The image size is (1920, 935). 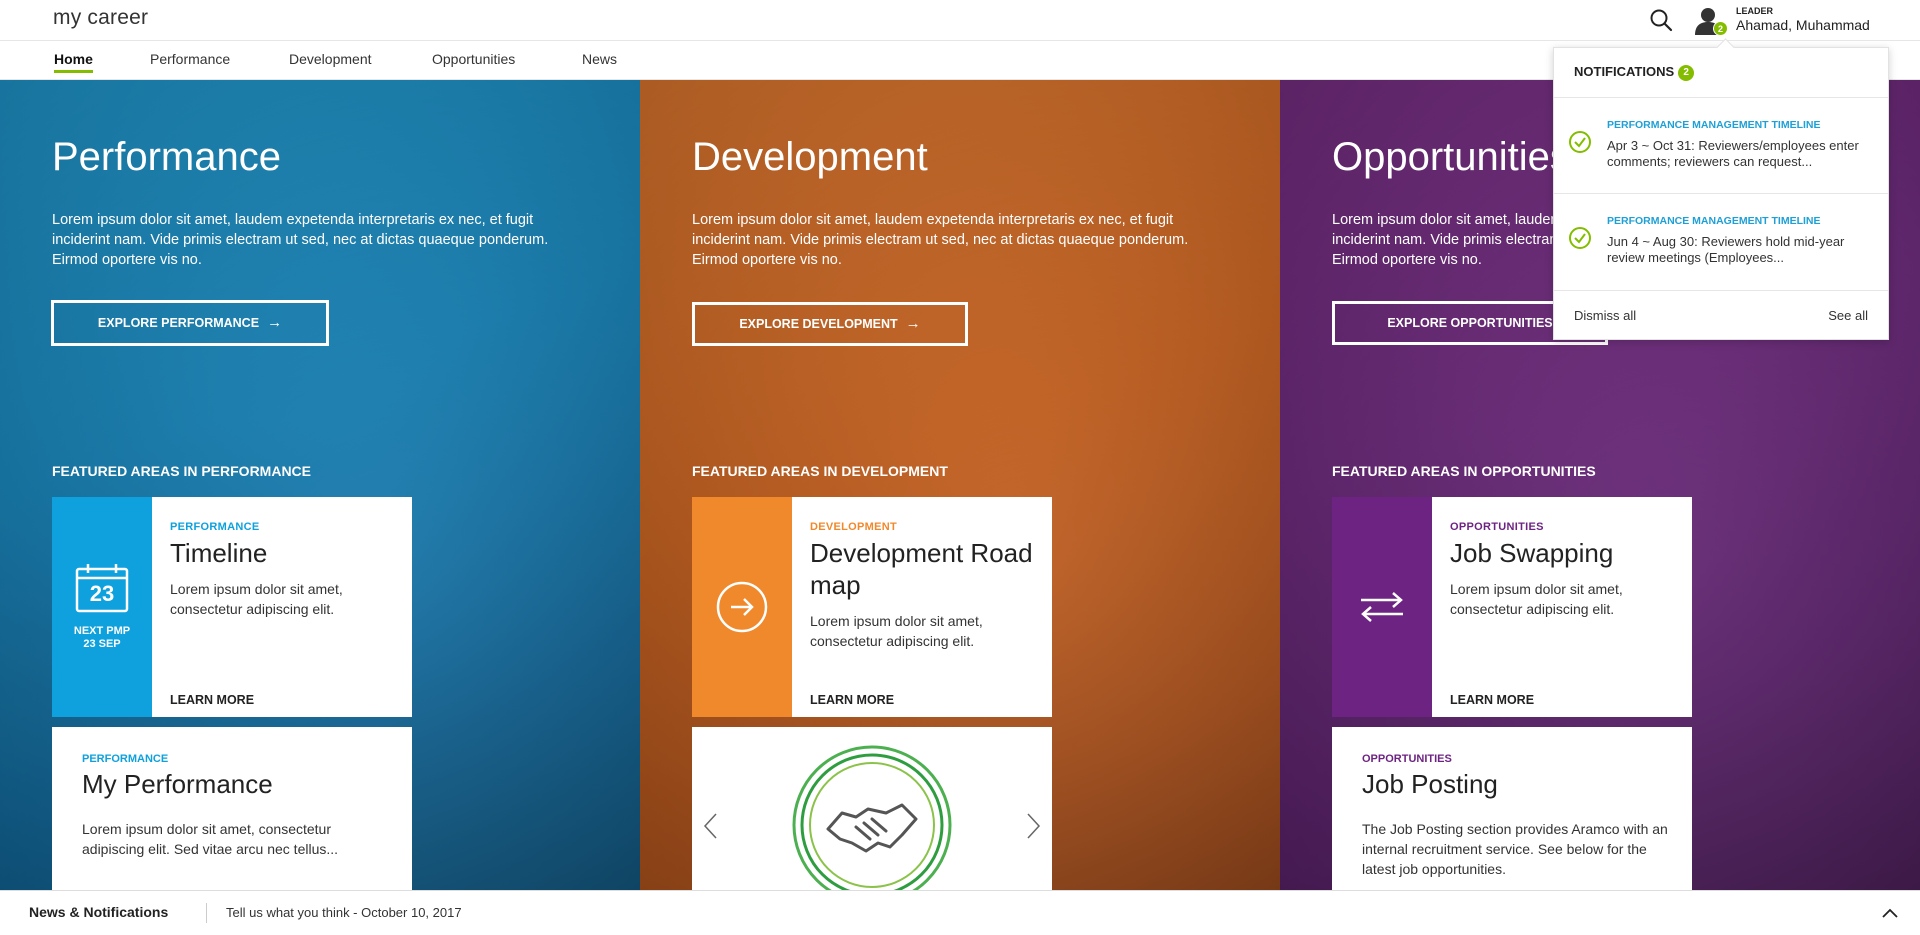 I want to click on swap-arrows-icon, so click(x=1382, y=607).